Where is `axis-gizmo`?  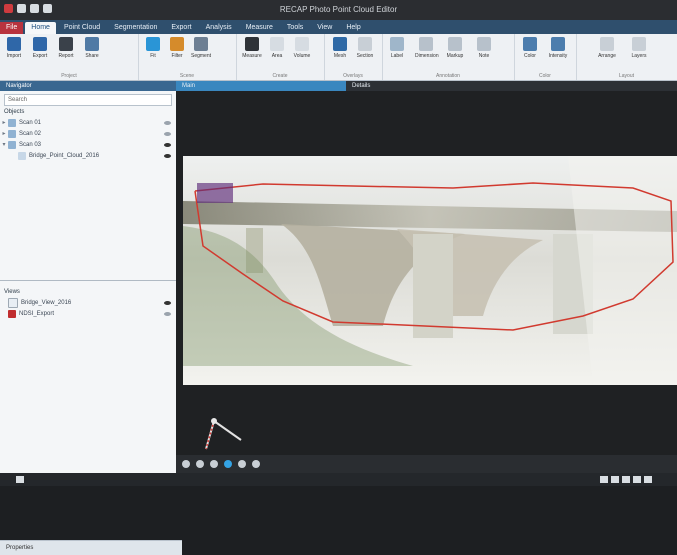 axis-gizmo is located at coordinates (231, 435).